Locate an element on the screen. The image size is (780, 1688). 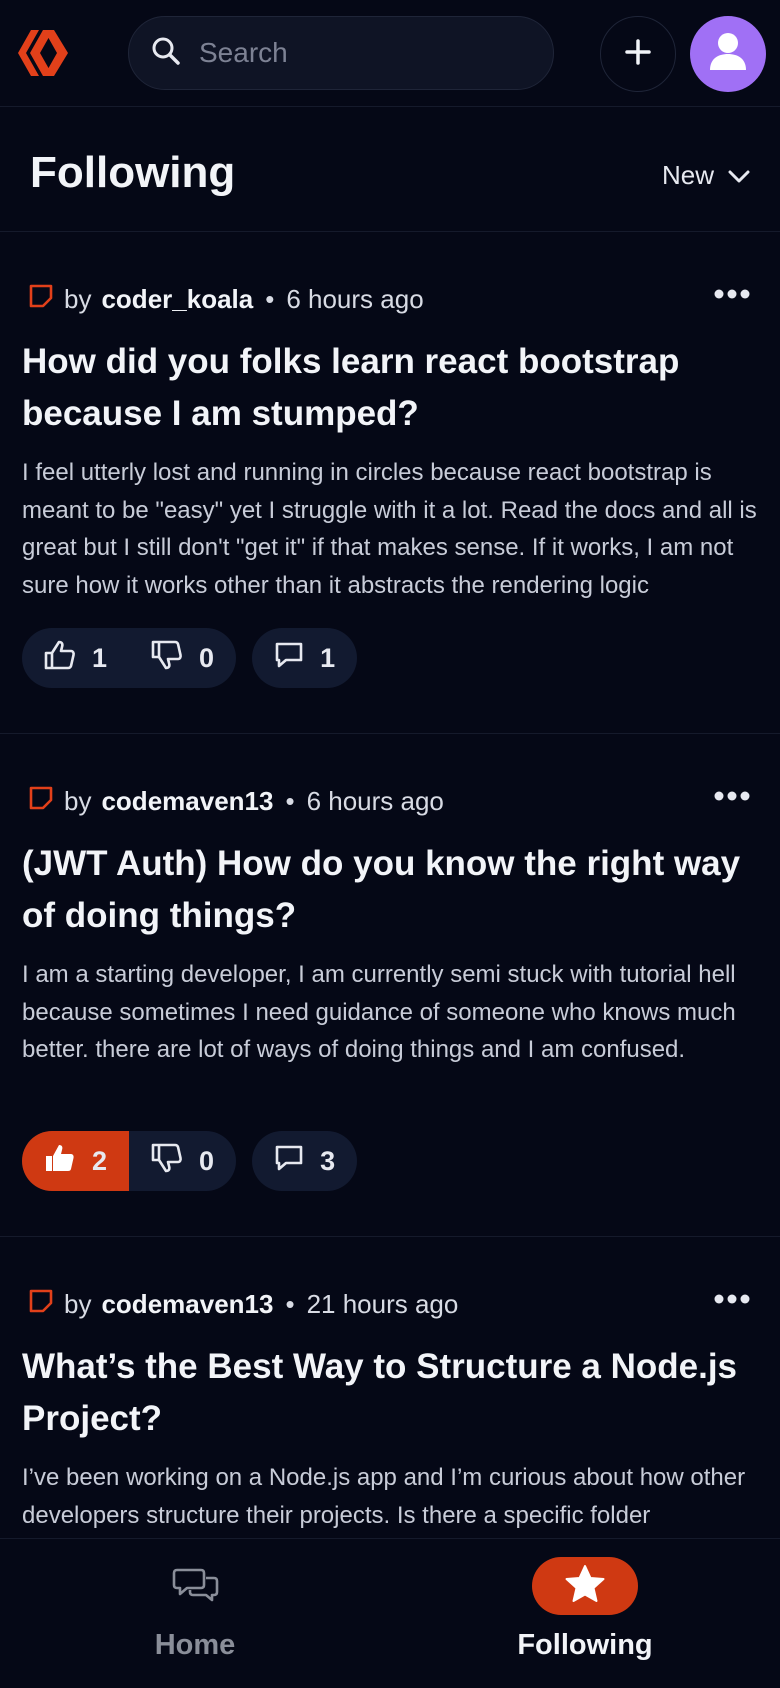
page-header: Following New is located at coordinates (390, 170).